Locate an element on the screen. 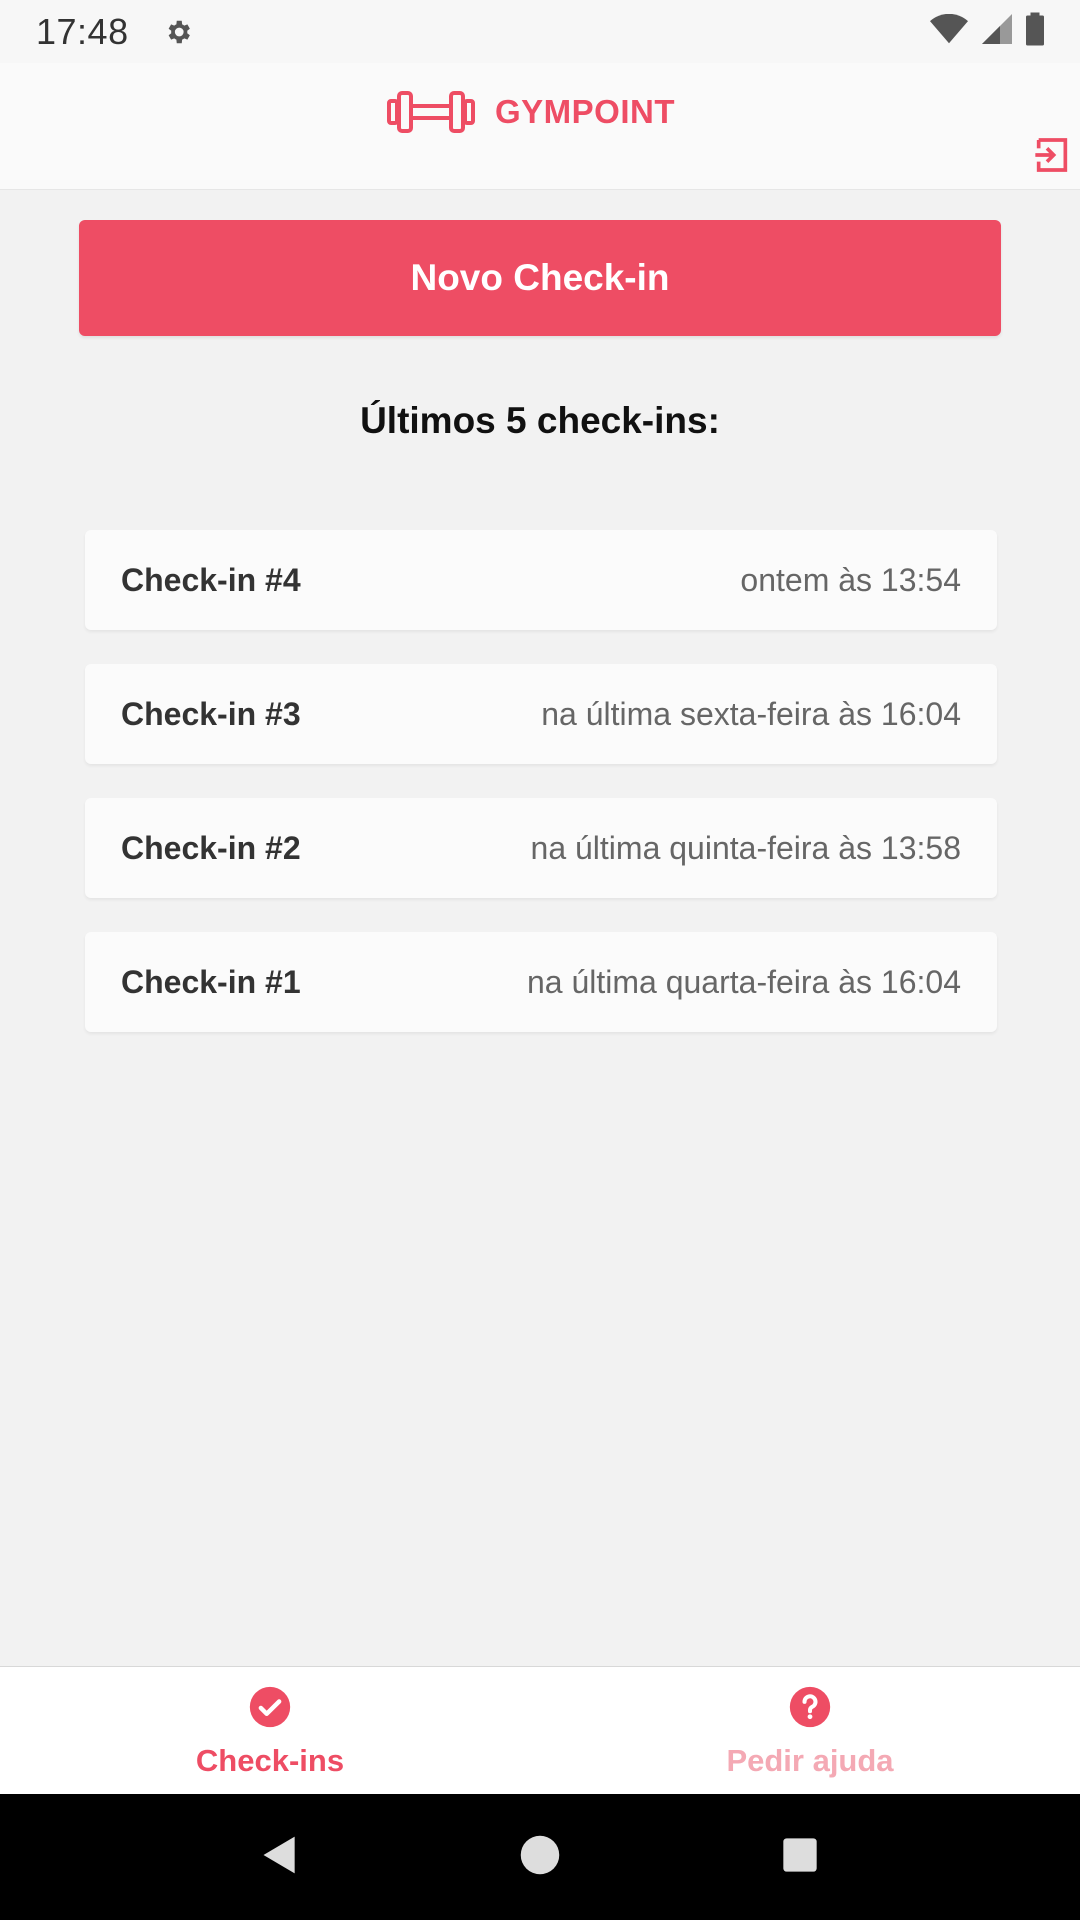 This screenshot has height=1920, width=1080. new-checkin-button: Novo Check-in is located at coordinates (540, 278).